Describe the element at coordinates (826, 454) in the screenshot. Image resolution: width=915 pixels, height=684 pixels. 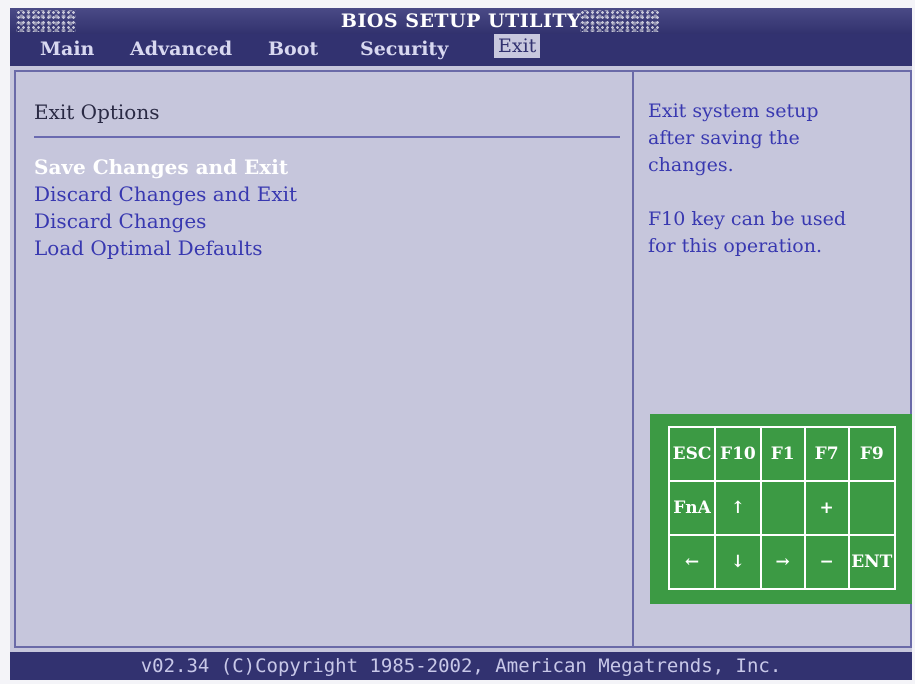
I see `key-f7: F7` at that location.